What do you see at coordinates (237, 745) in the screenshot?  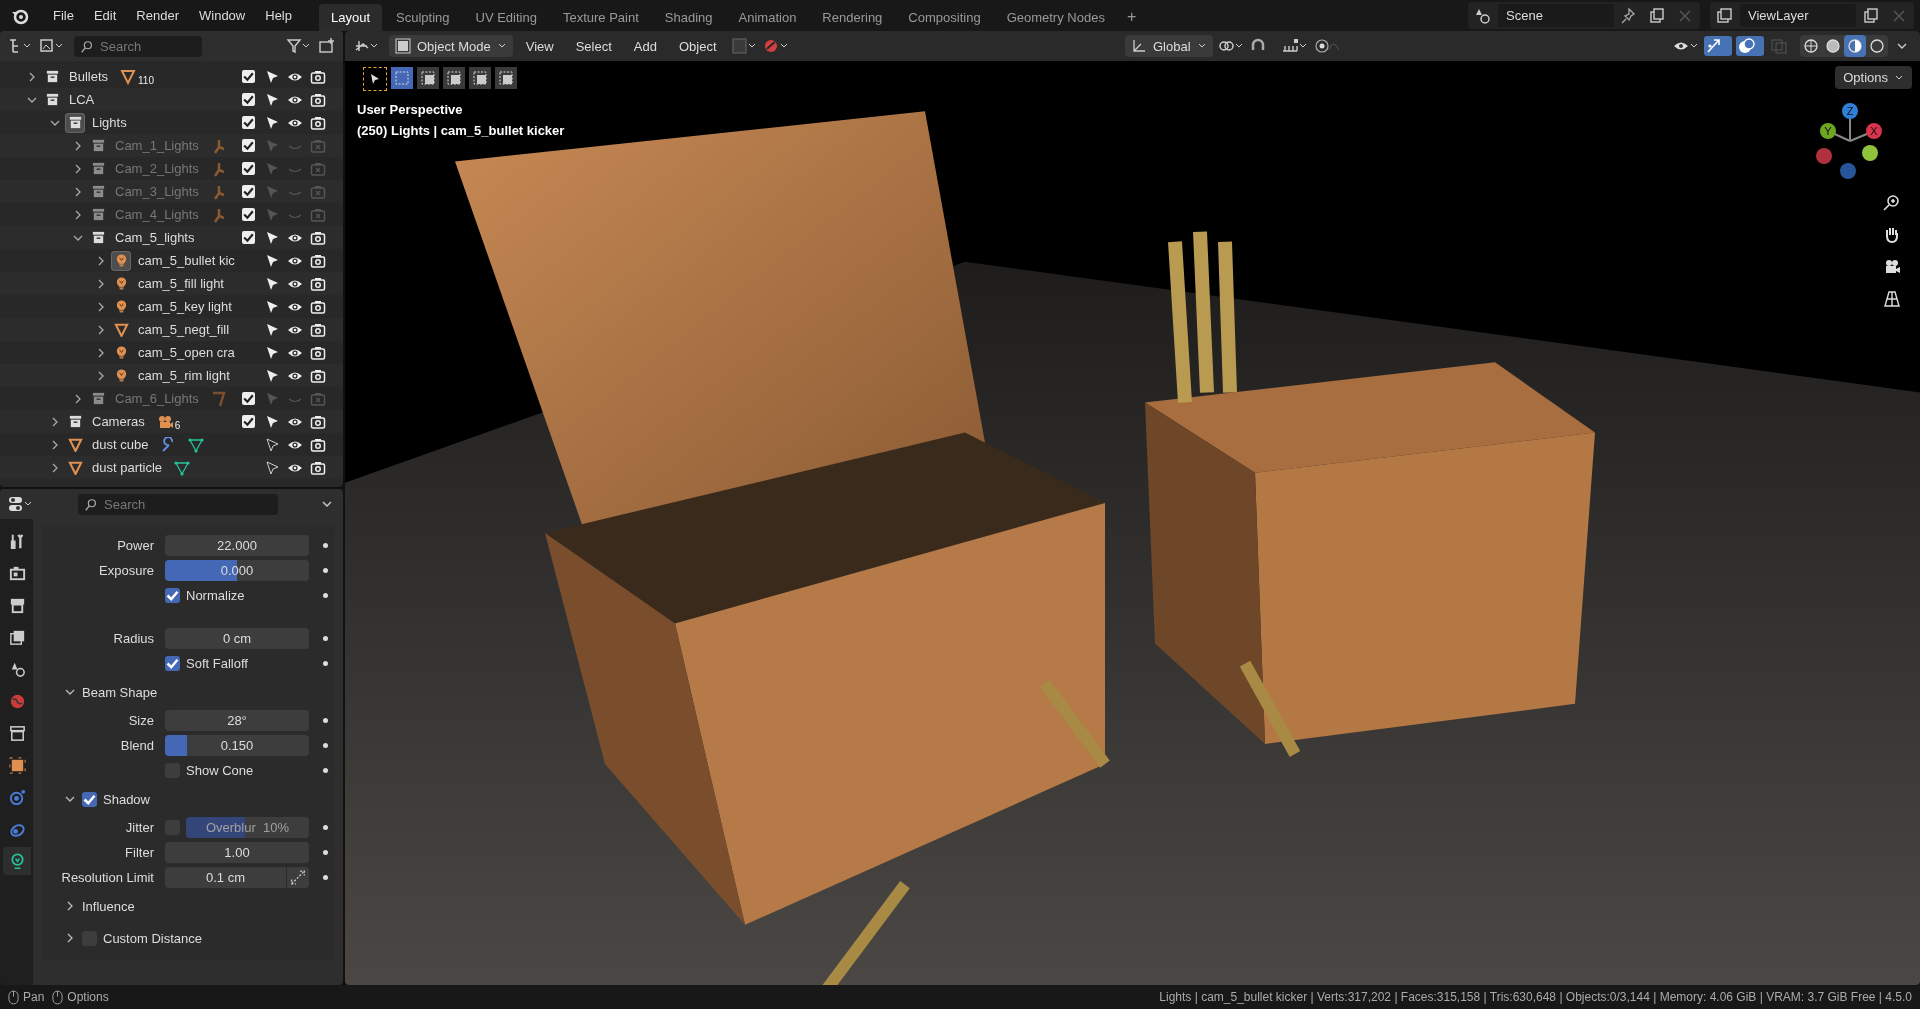 I see `slider-field: 0.150` at bounding box center [237, 745].